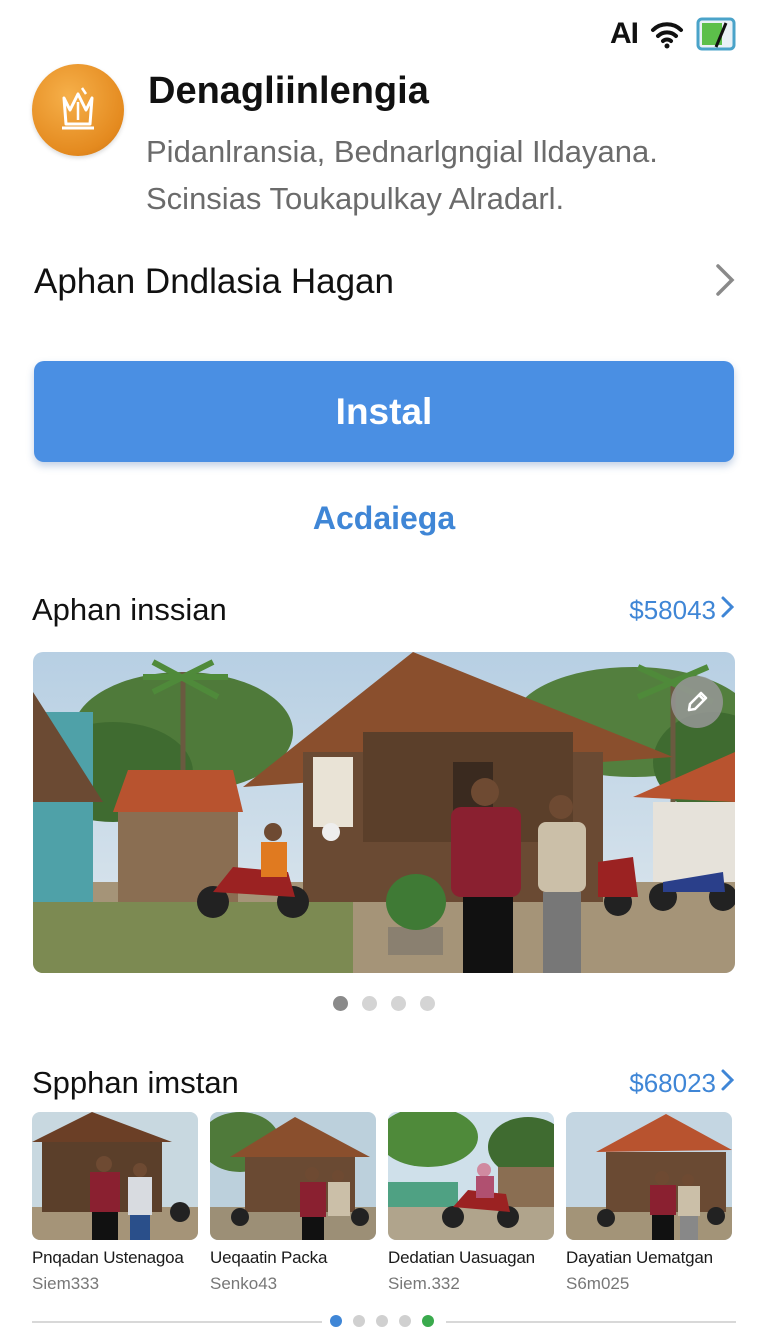 The image size is (768, 1344). What do you see at coordinates (639, 1257) in the screenshot?
I see `thumbnail-title: Dayatian Uematgan` at bounding box center [639, 1257].